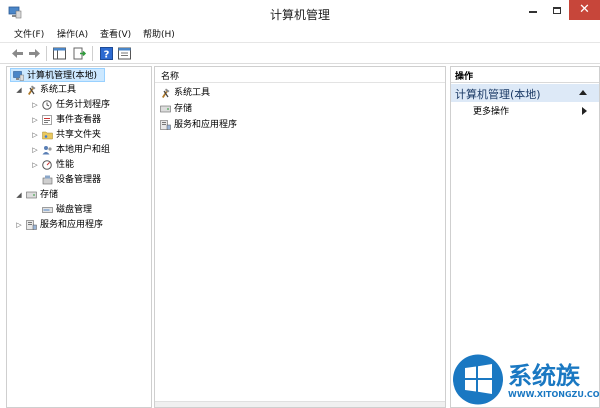 This screenshot has width=600, height=408. What do you see at coordinates (464, 77) in the screenshot?
I see `actions-header-label: 操作` at bounding box center [464, 77].